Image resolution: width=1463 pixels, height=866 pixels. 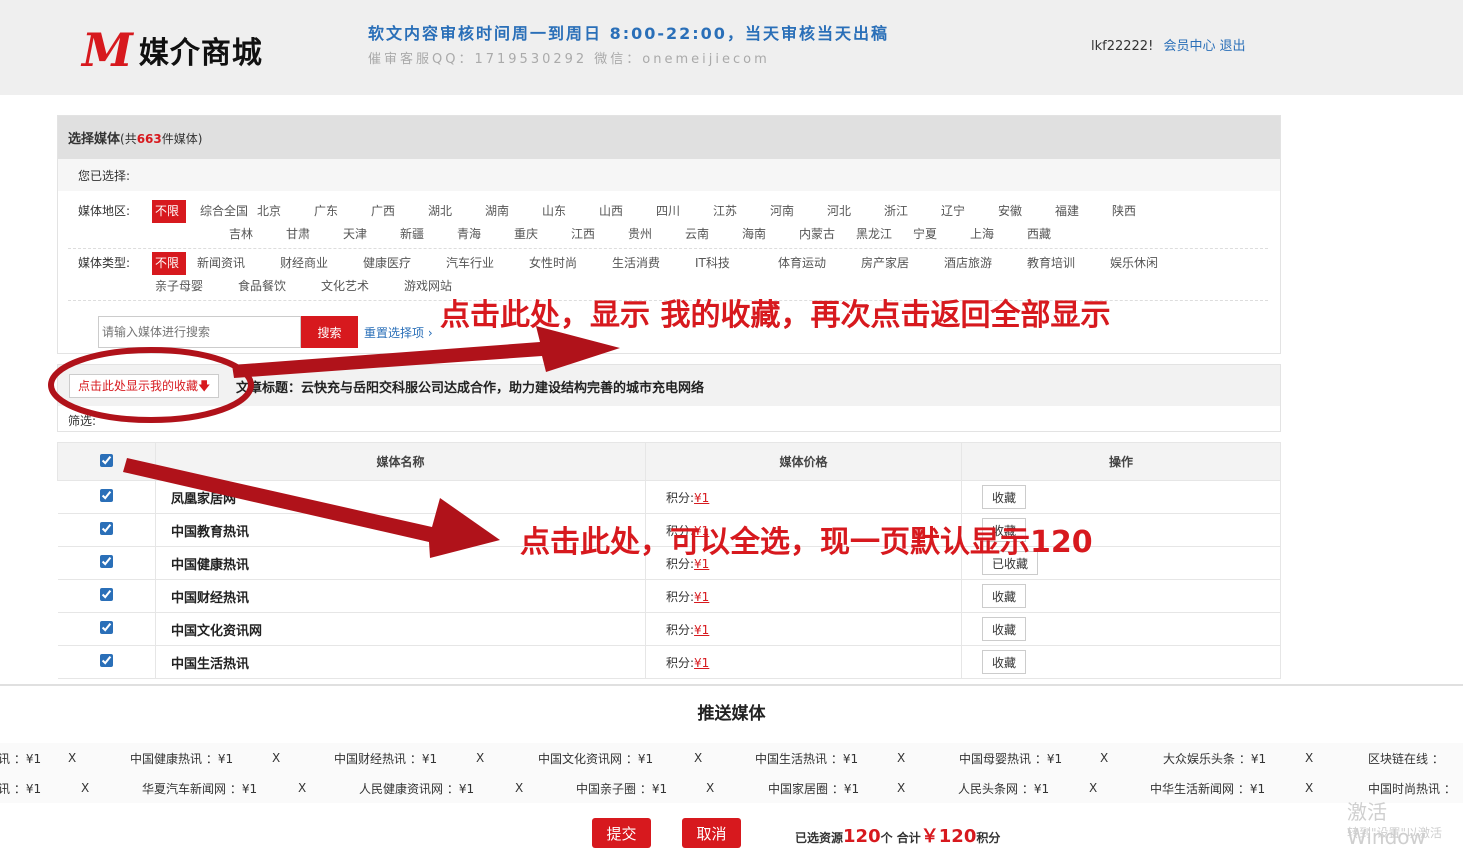 What do you see at coordinates (169, 263) in the screenshot?
I see `type-option: 不限` at bounding box center [169, 263].